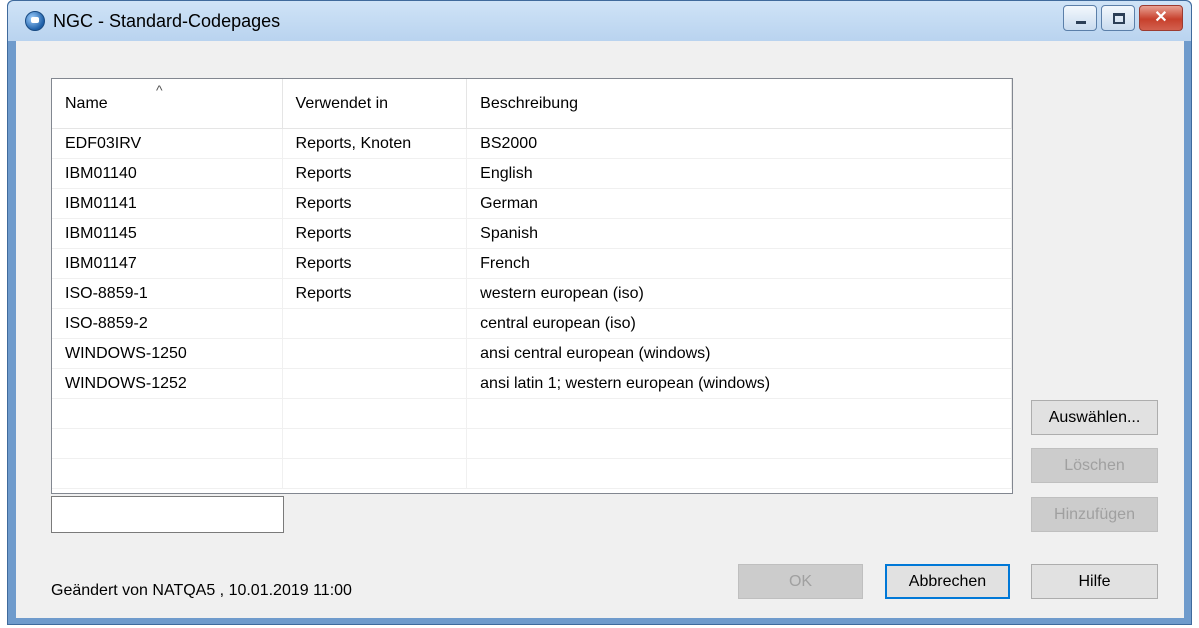  I want to click on inline-edit-field, so click(167, 514).